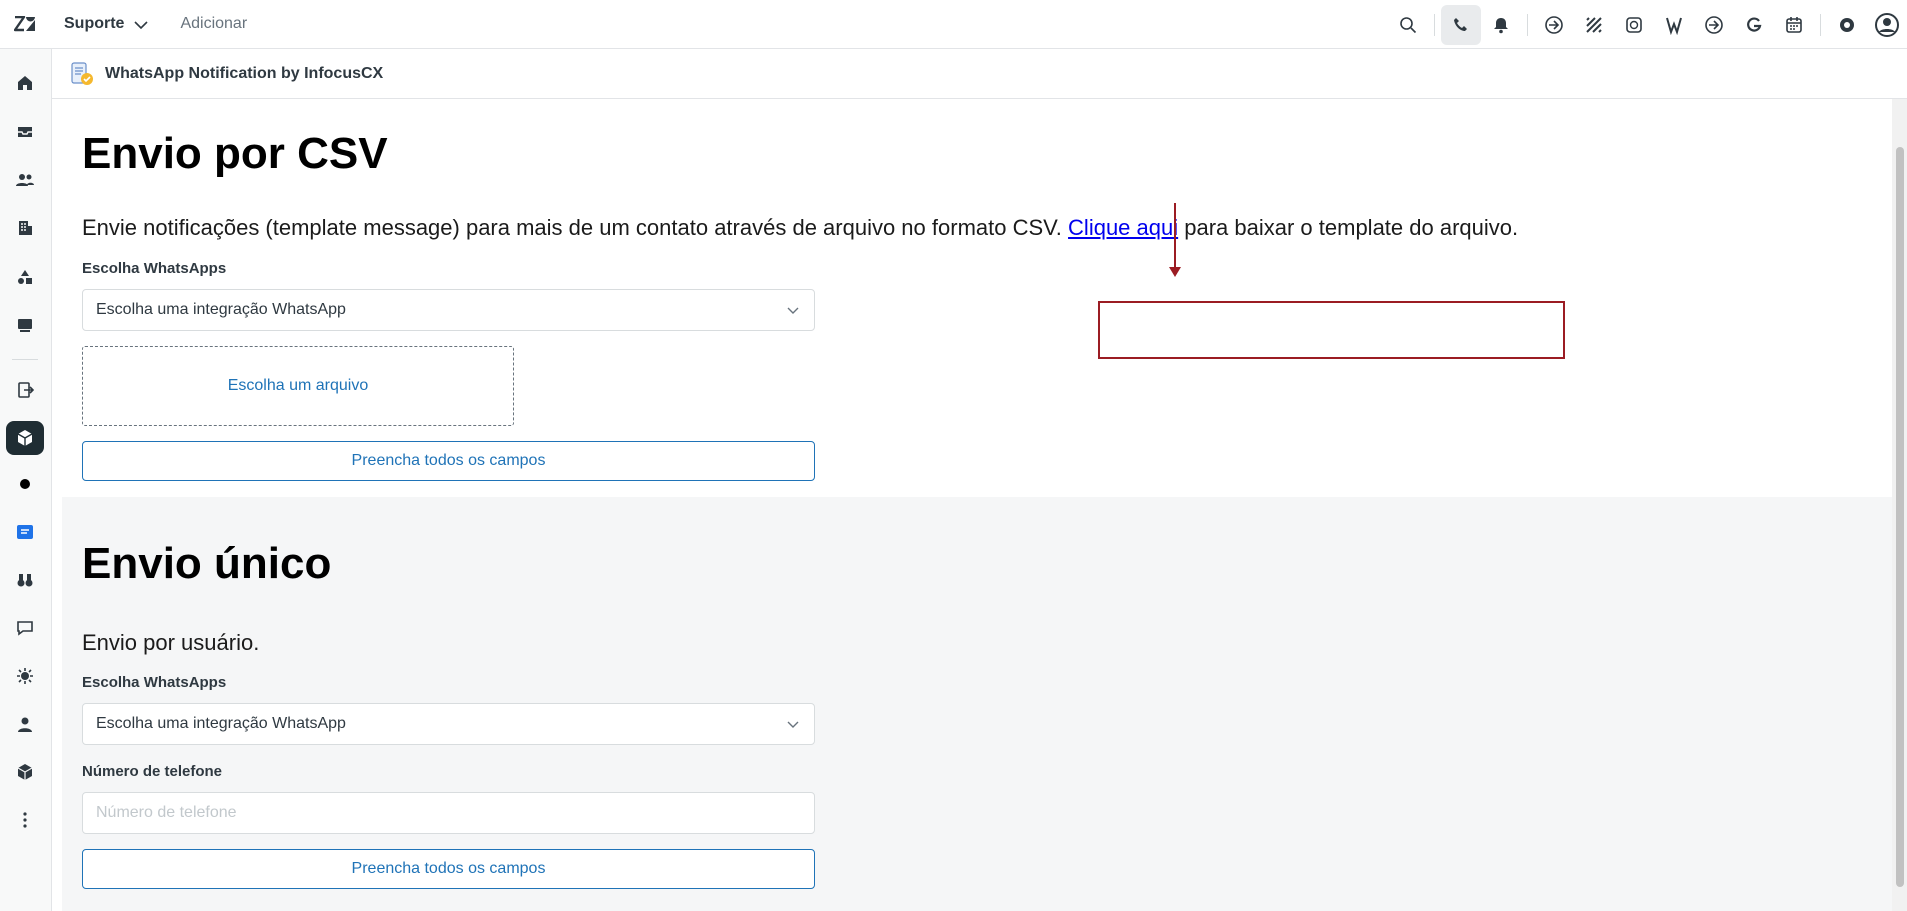 The height and width of the screenshot is (911, 1907). I want to click on csv-description-suffix: para baixar o template do arquivo., so click(1351, 227).